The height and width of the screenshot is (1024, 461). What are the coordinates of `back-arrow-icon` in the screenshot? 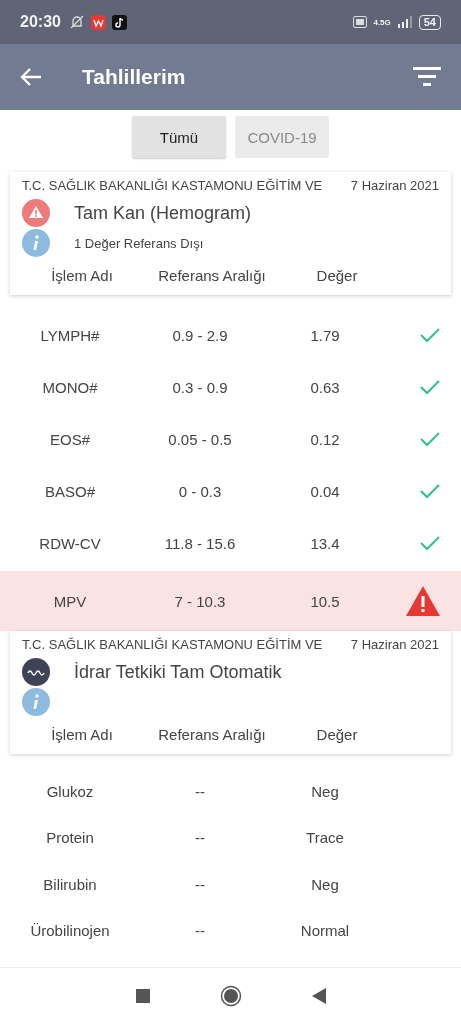 It's located at (31, 77).